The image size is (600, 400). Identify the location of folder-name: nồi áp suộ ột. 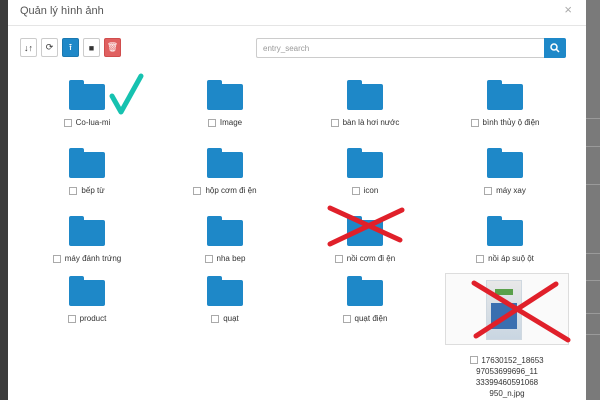
(511, 258).